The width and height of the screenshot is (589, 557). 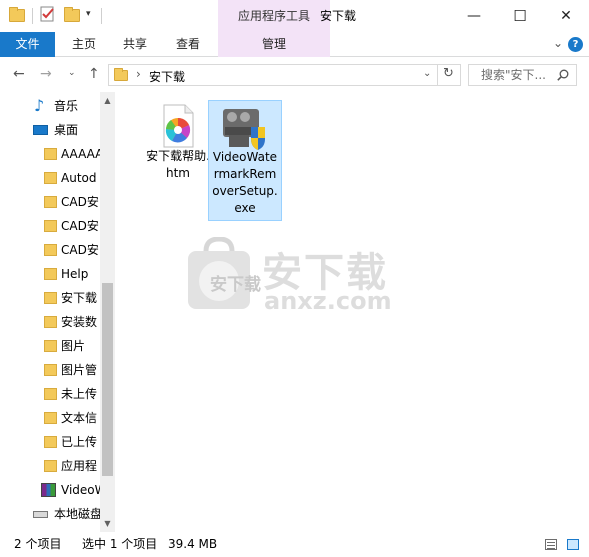 I want to click on sidebar-item-folder: Autod, so click(x=50, y=178).